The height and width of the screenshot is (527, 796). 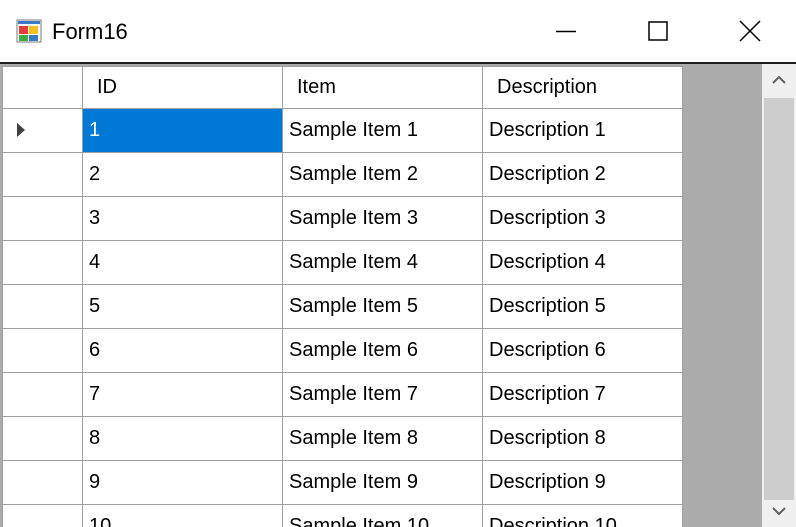 I want to click on table-row: 9 Sample Item 9 Description 9, so click(x=342, y=482).